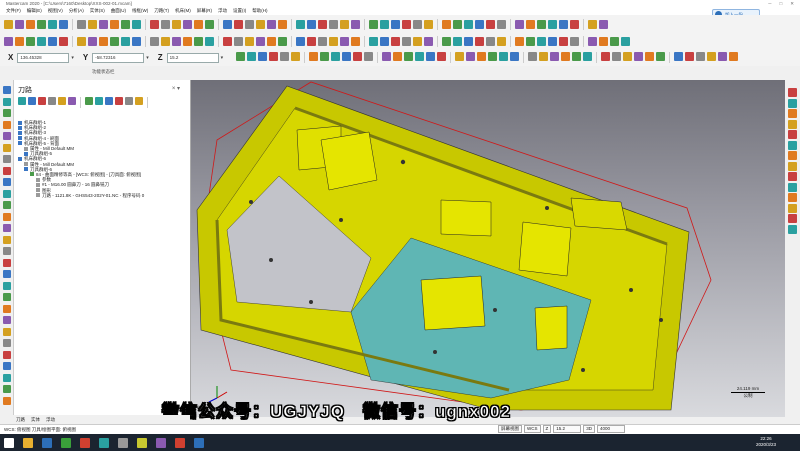 This screenshot has width=800, height=451. I want to click on coord-z-field: 15.2, so click(192, 57).